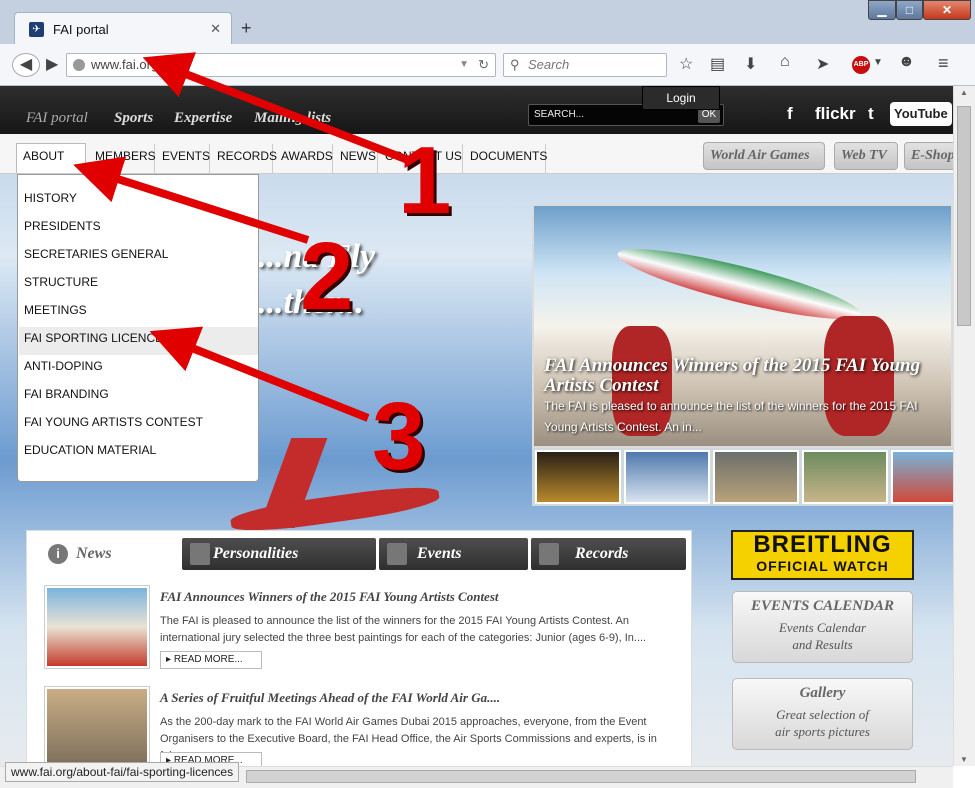  Describe the element at coordinates (964, 92) in the screenshot. I see `scroll-up-icon: ▲` at that location.